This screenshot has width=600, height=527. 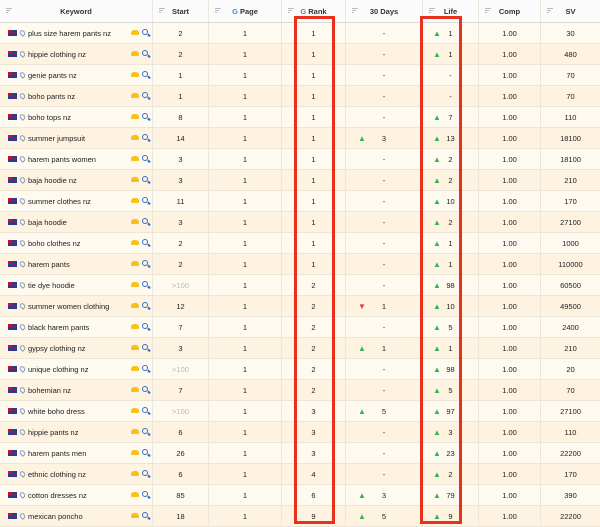 I want to click on col-comp-header: Comp, so click(x=510, y=11).